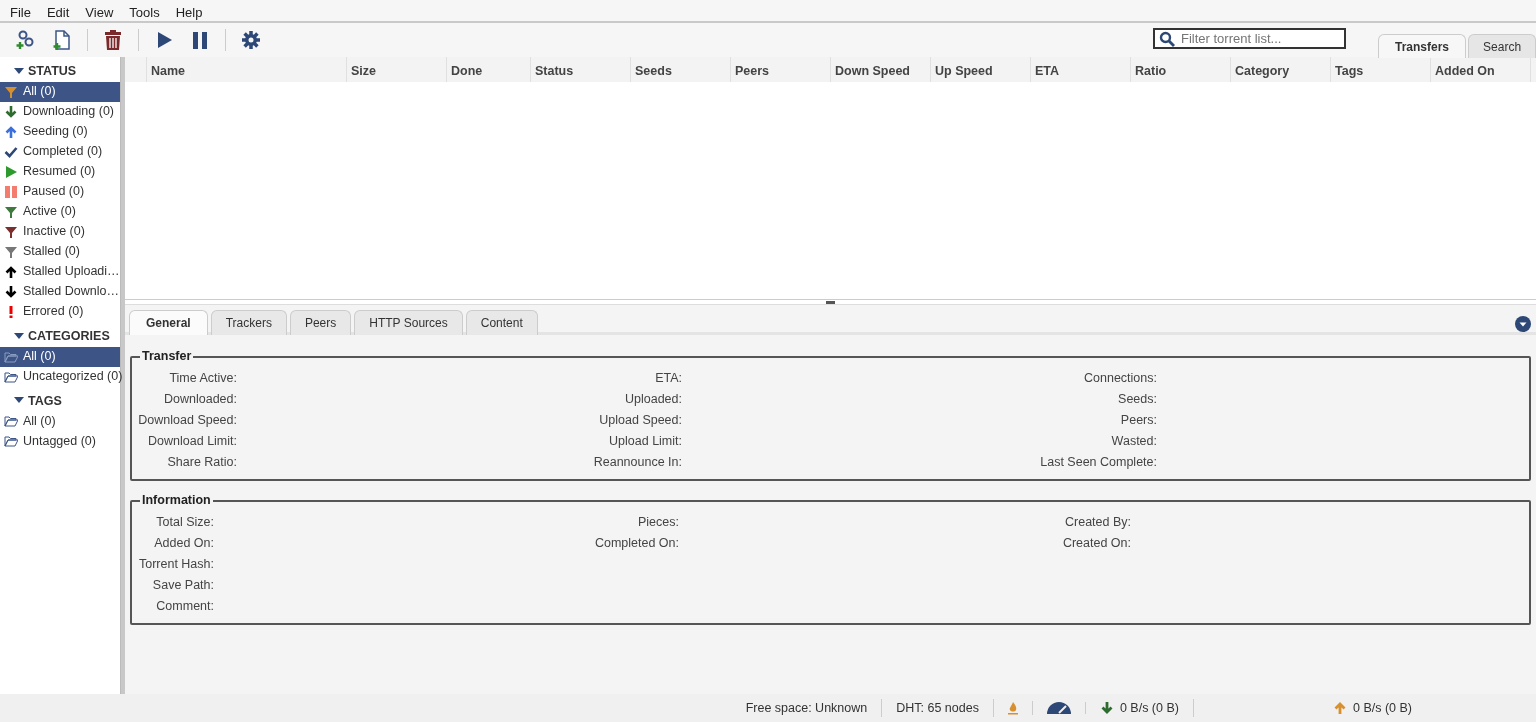 Image resolution: width=1536 pixels, height=722 pixels. Describe the element at coordinates (830, 302) in the screenshot. I see `resize-grip-icon` at that location.